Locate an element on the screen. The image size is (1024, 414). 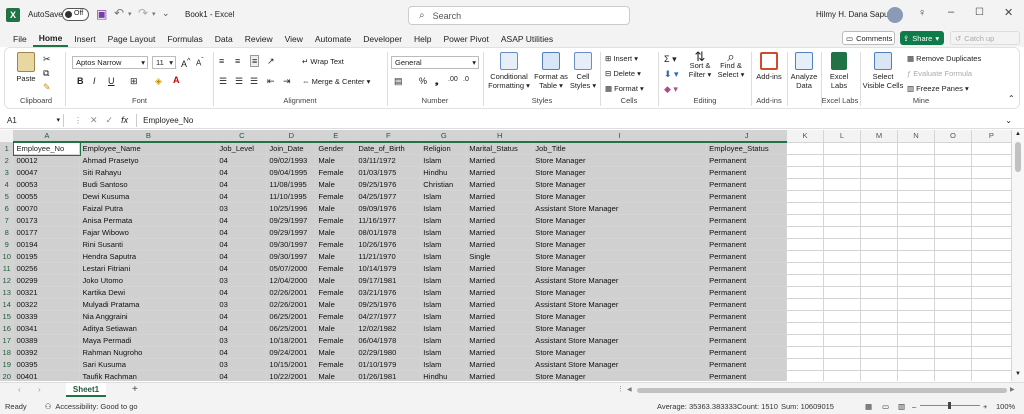
data-cell: 00055 is located at coordinates (47, 196).